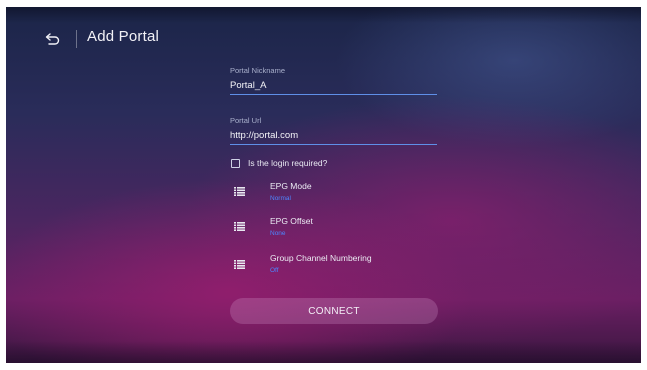 The height and width of the screenshot is (370, 647). I want to click on group-channel-numbering-value: Off, so click(274, 270).